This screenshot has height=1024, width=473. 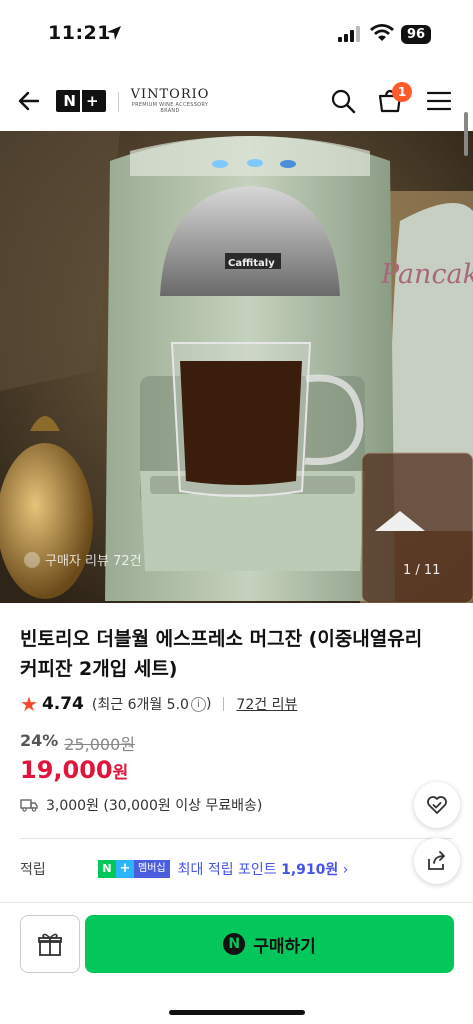 What do you see at coordinates (93, 561) in the screenshot?
I see `buyer-review-count: 구매자 리뷰 72건` at bounding box center [93, 561].